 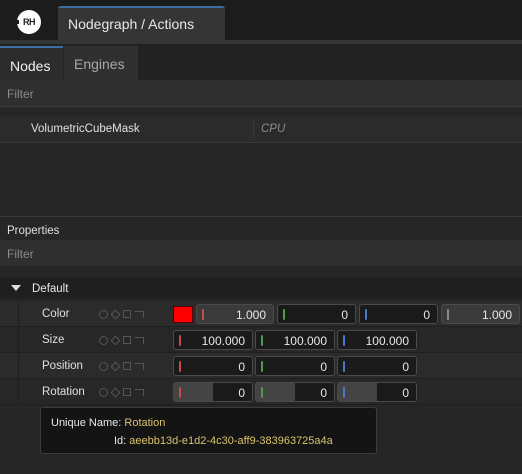 I want to click on property-row-size: Size 100.000 100.000 100.000, so click(x=261, y=340).